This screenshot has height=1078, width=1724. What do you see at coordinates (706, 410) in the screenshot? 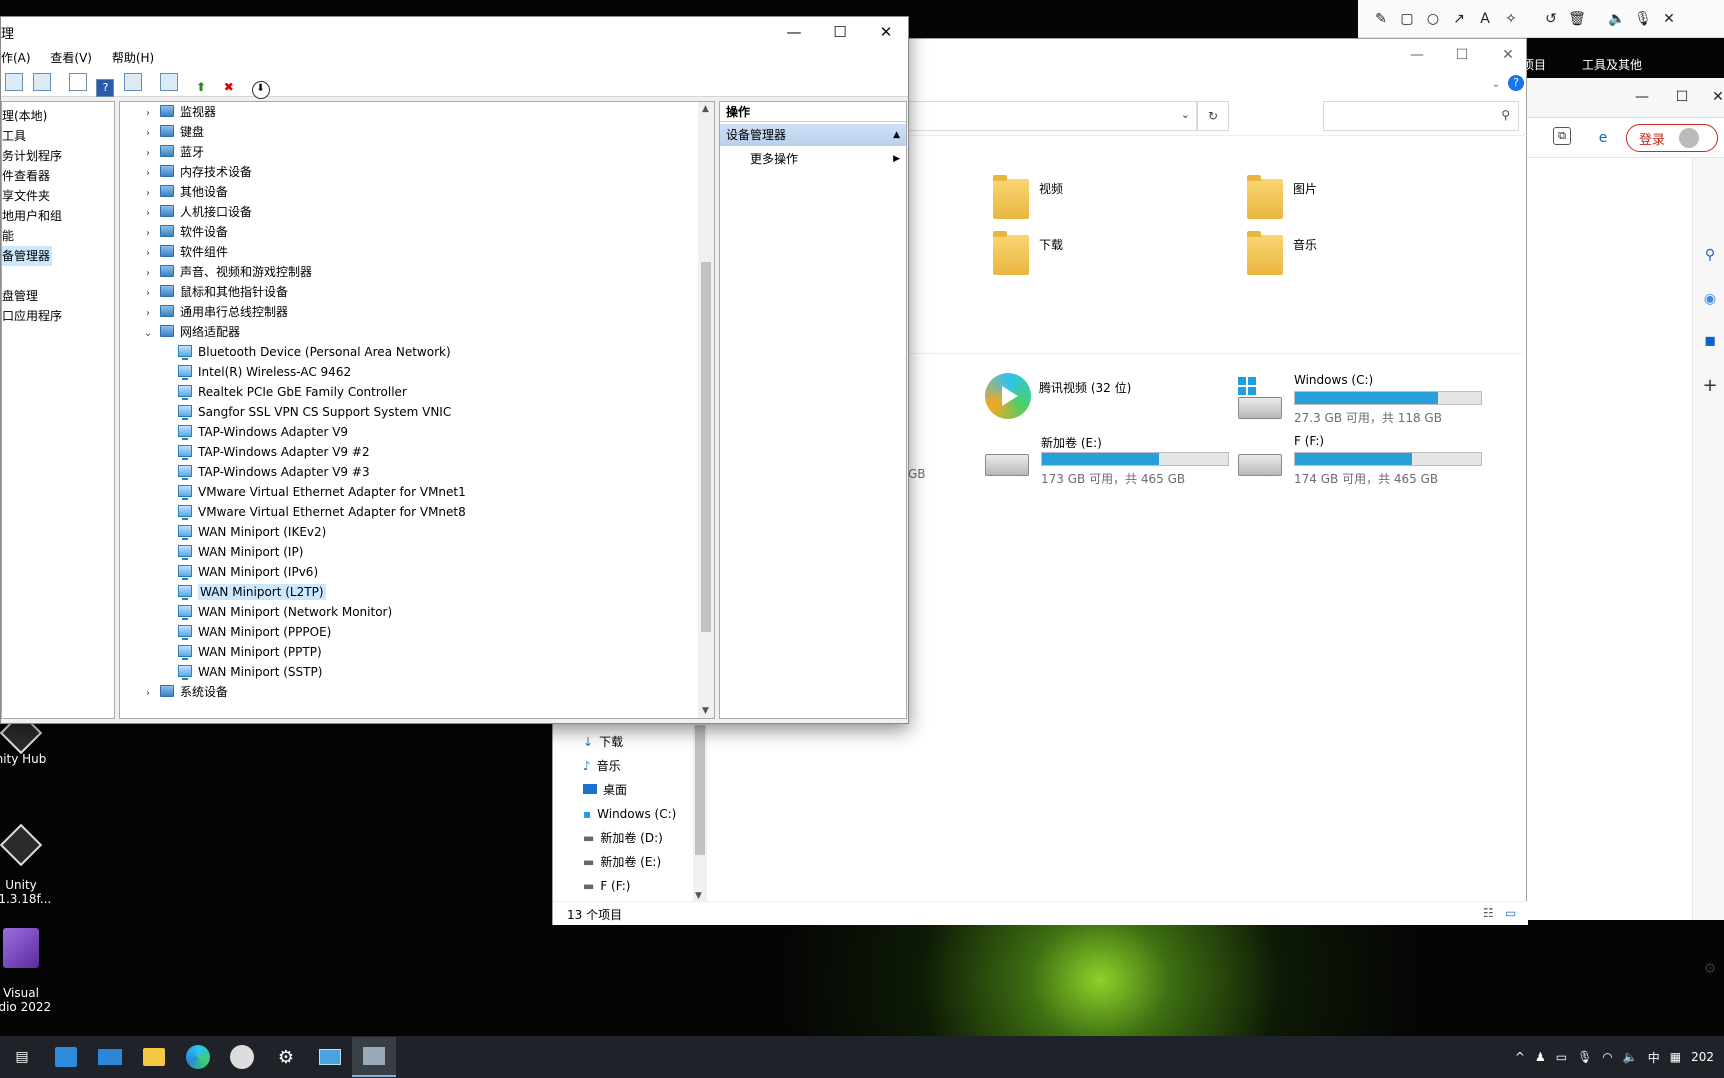
I see `device-tree-scrollbar: ▲ ▼` at bounding box center [706, 410].